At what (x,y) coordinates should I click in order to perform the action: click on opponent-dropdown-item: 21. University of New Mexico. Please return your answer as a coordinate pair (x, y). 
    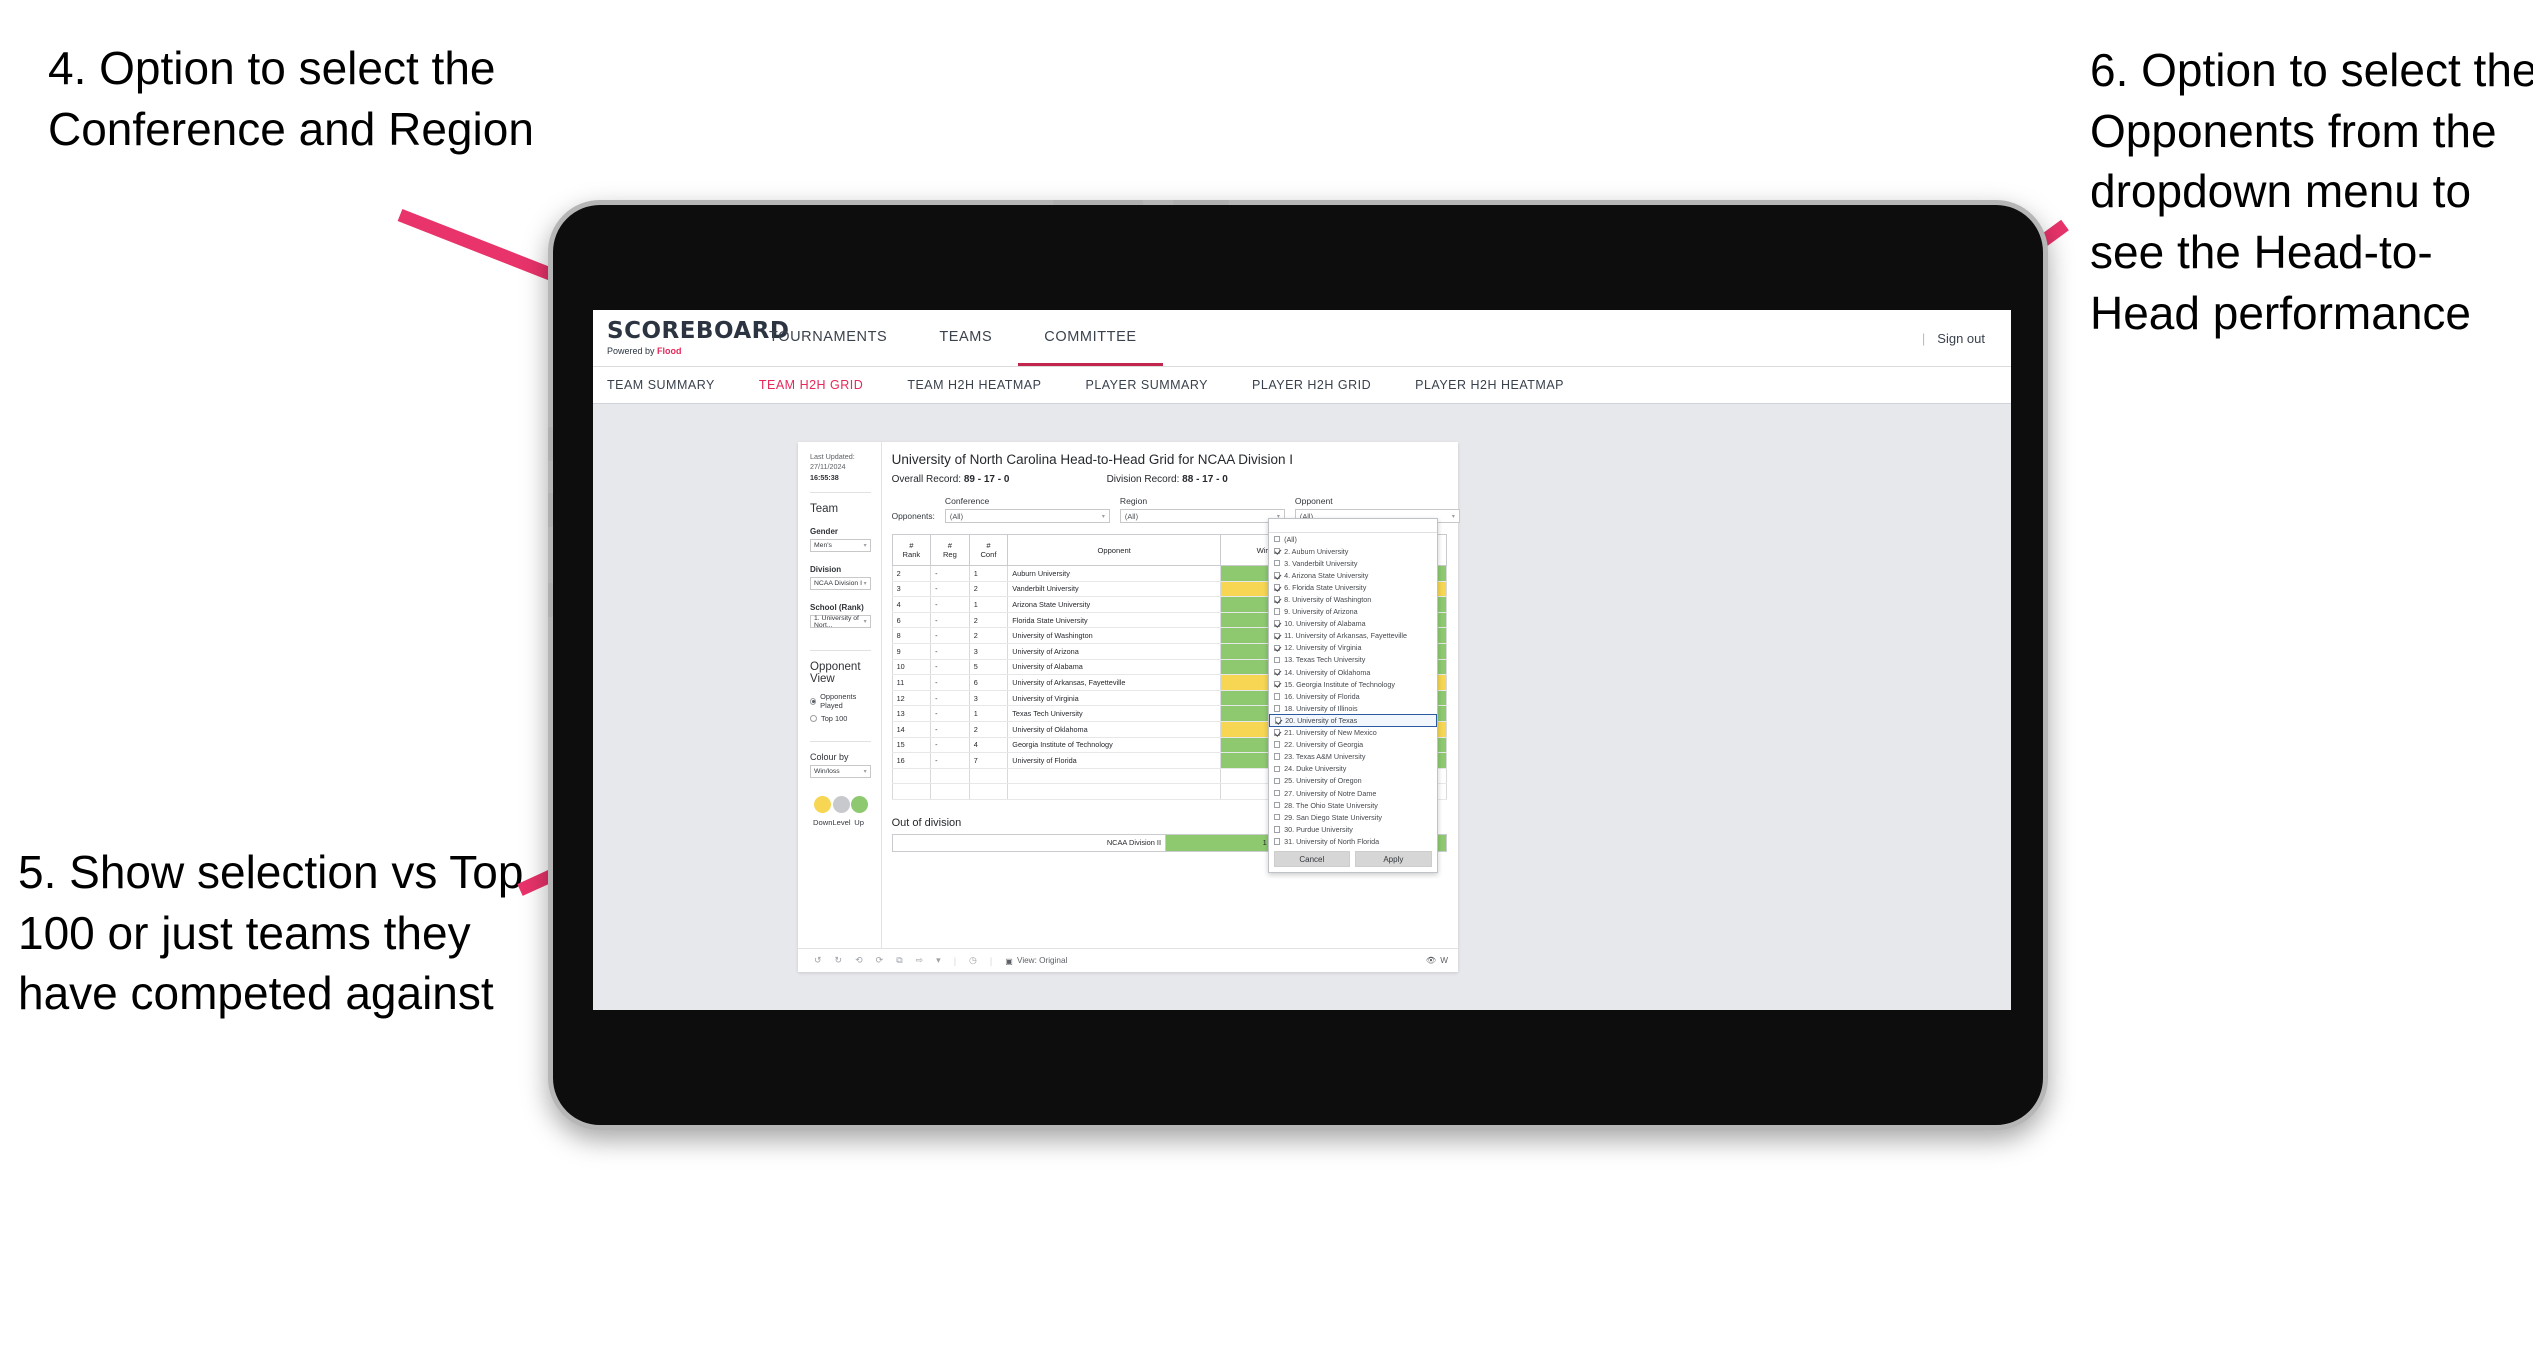
    Looking at the image, I should click on (1353, 733).